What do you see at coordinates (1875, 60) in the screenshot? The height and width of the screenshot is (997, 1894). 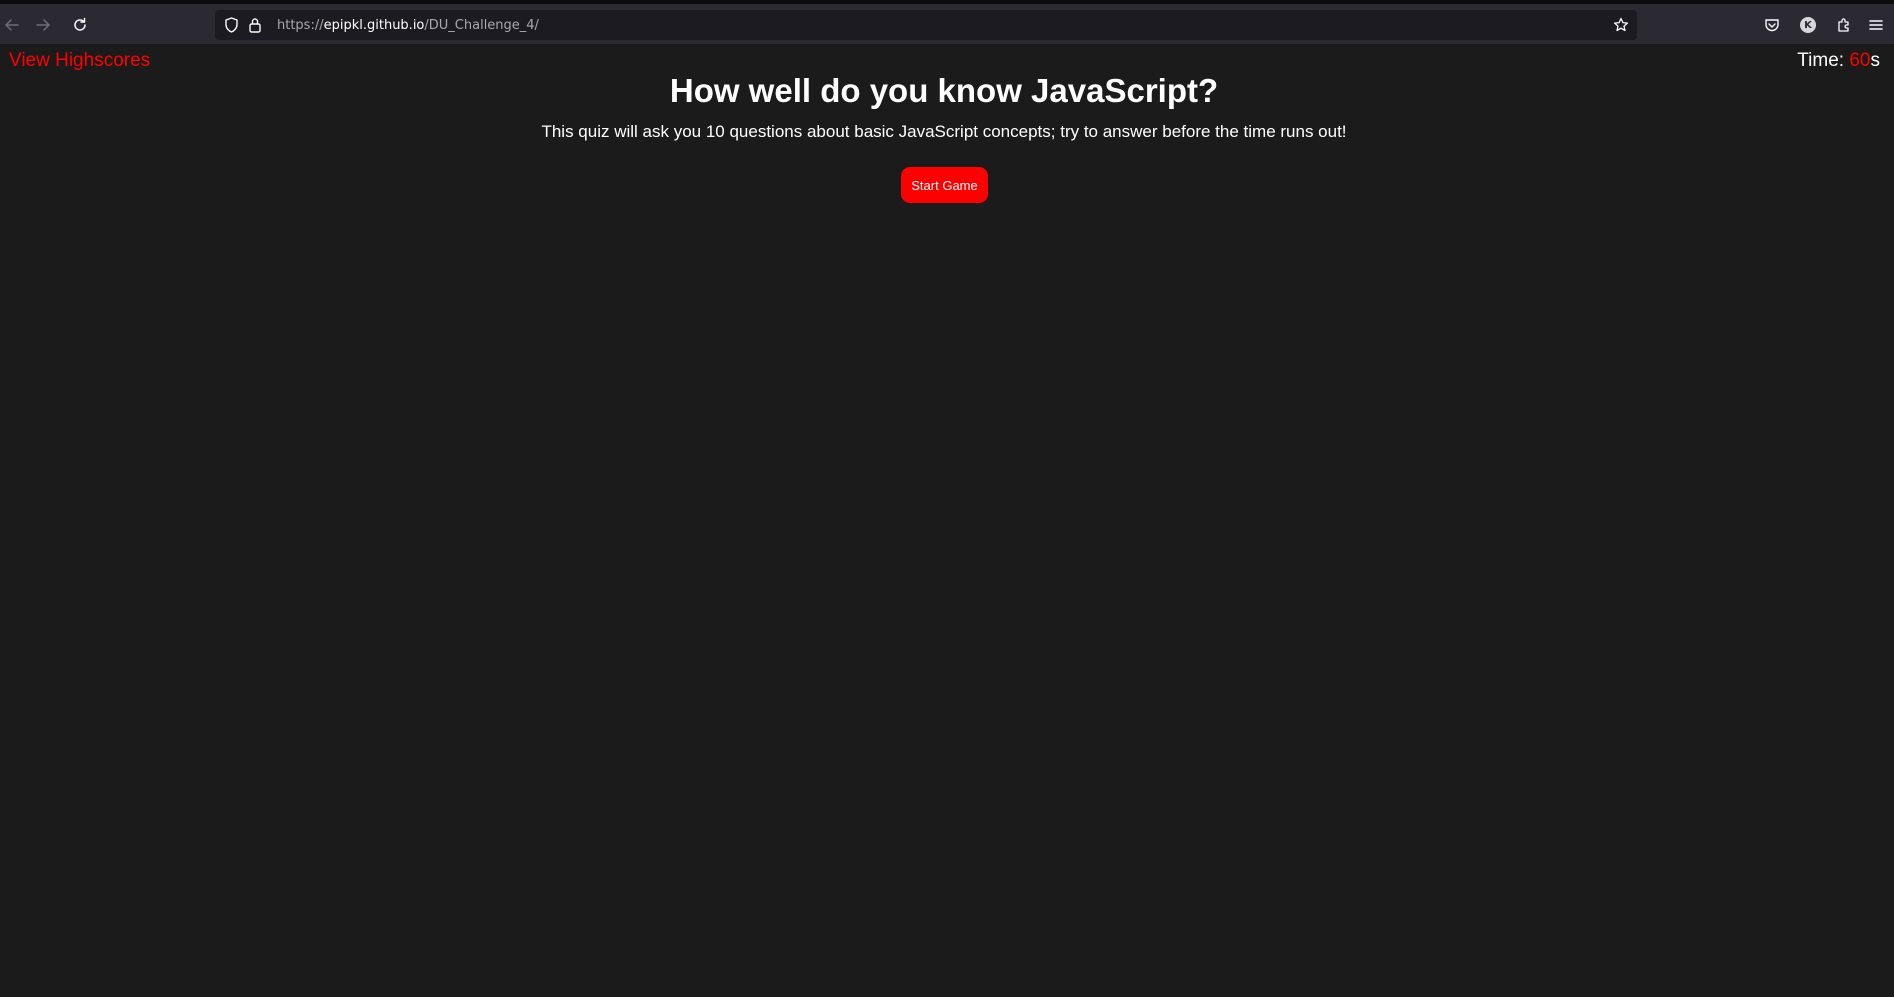 I see `timer-unit: s` at bounding box center [1875, 60].